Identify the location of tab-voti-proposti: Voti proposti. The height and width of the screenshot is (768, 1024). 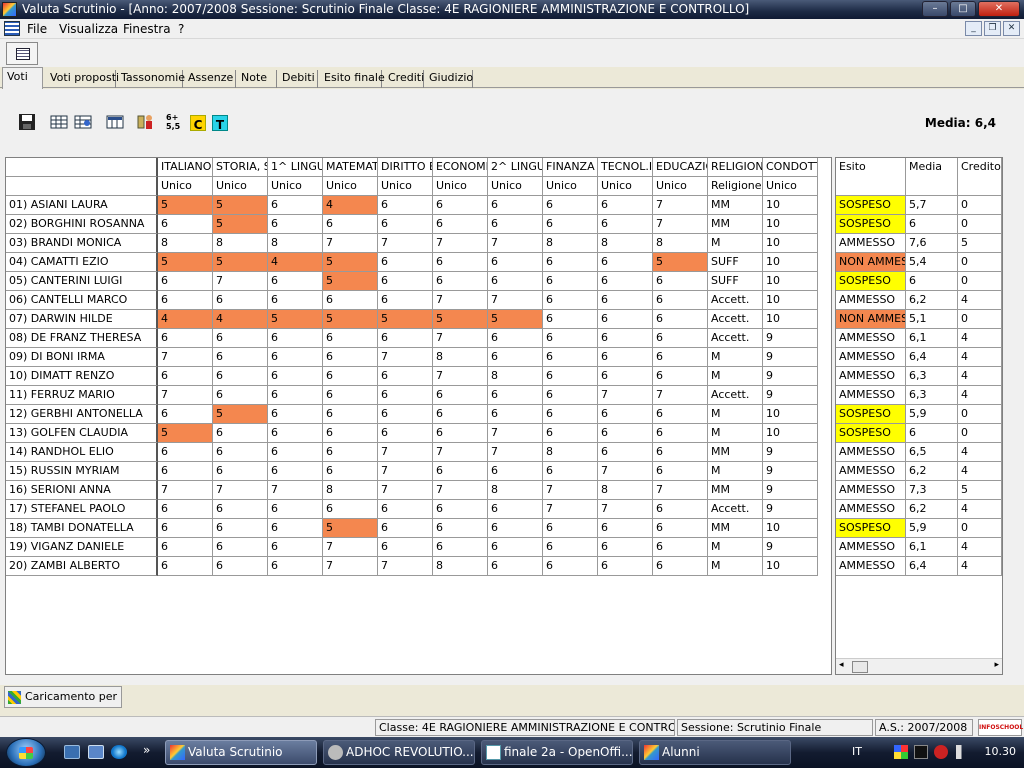
(82, 79).